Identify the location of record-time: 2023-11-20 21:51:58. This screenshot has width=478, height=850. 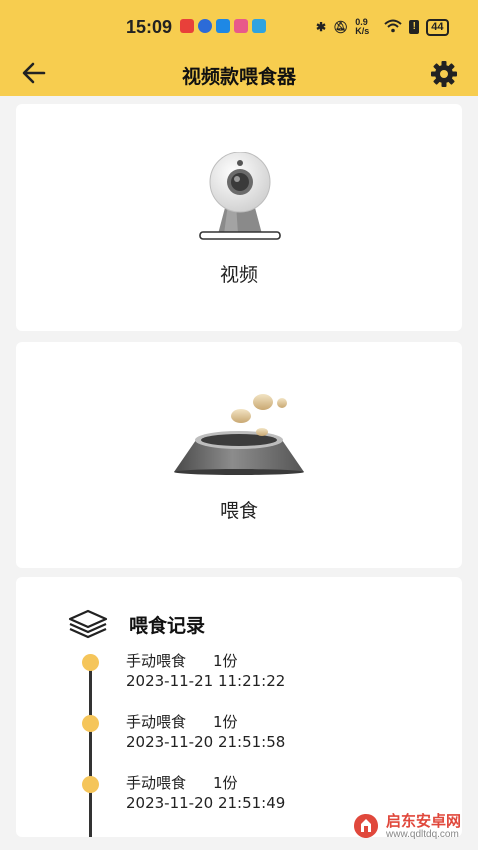
(206, 742).